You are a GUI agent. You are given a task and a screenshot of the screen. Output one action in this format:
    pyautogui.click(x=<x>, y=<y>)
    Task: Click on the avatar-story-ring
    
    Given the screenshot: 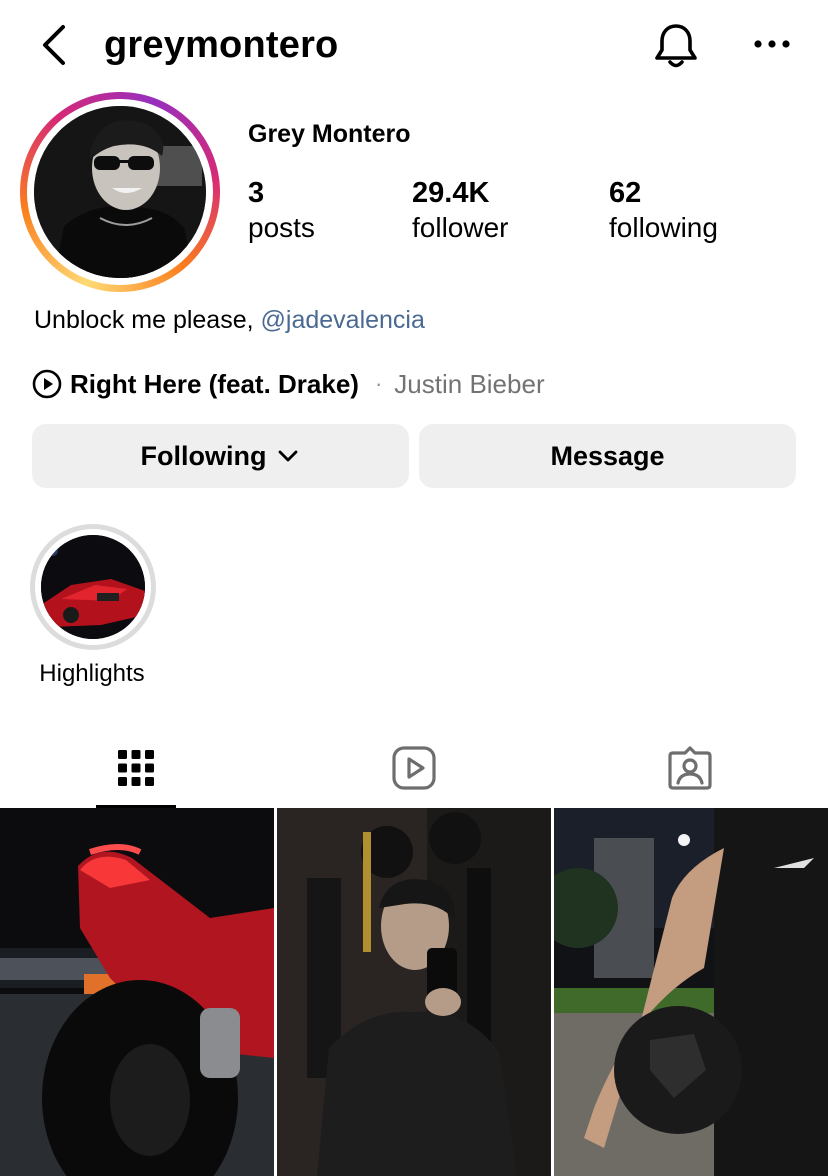 What is the action you would take?
    pyautogui.click(x=120, y=192)
    